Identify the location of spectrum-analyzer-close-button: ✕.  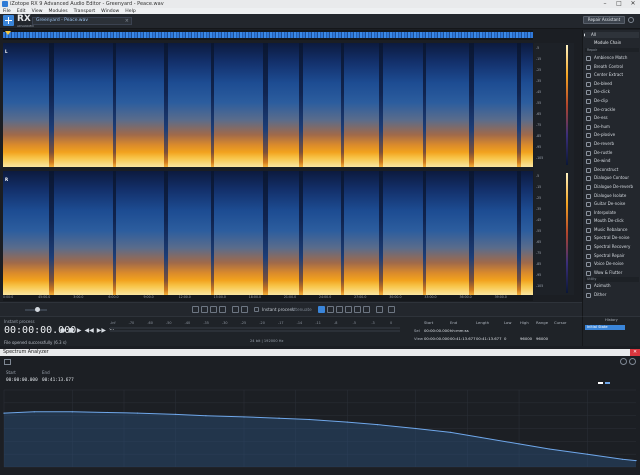
(635, 352).